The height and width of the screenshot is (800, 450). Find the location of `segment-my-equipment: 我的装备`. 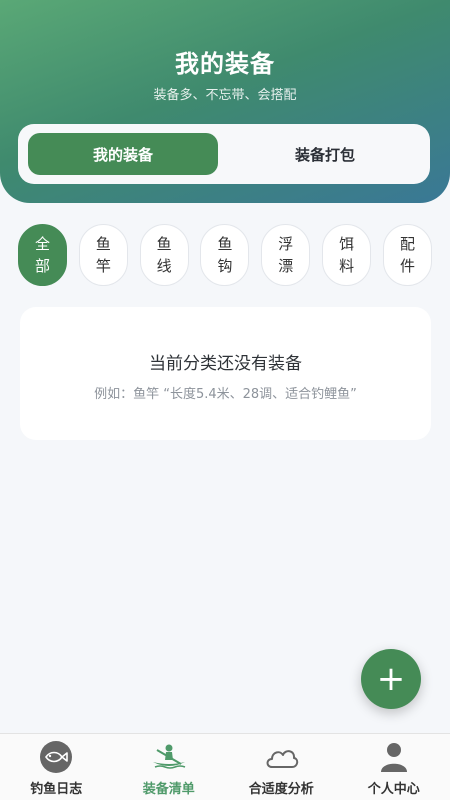

segment-my-equipment: 我的装备 is located at coordinates (123, 154).